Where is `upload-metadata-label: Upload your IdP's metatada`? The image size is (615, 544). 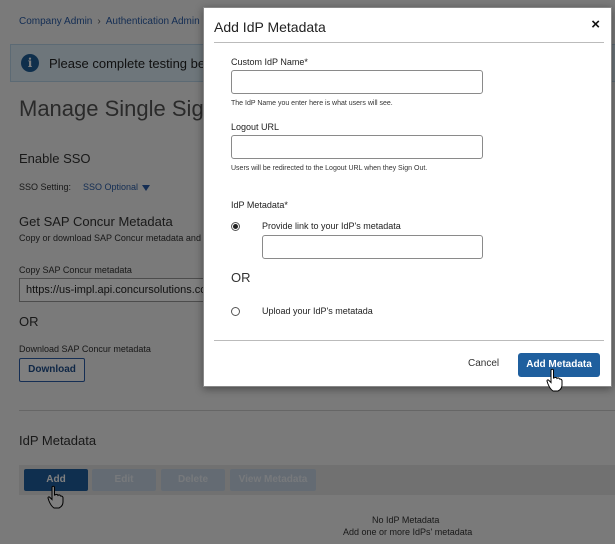
upload-metadata-label: Upload your IdP's metatada is located at coordinates (317, 311).